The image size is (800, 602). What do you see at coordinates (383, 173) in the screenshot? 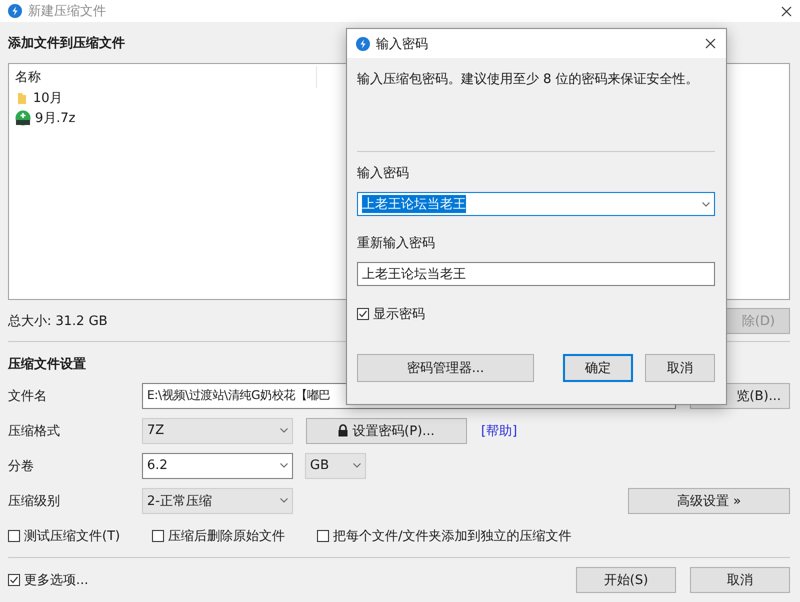
I see `field-label: 输入密码` at bounding box center [383, 173].